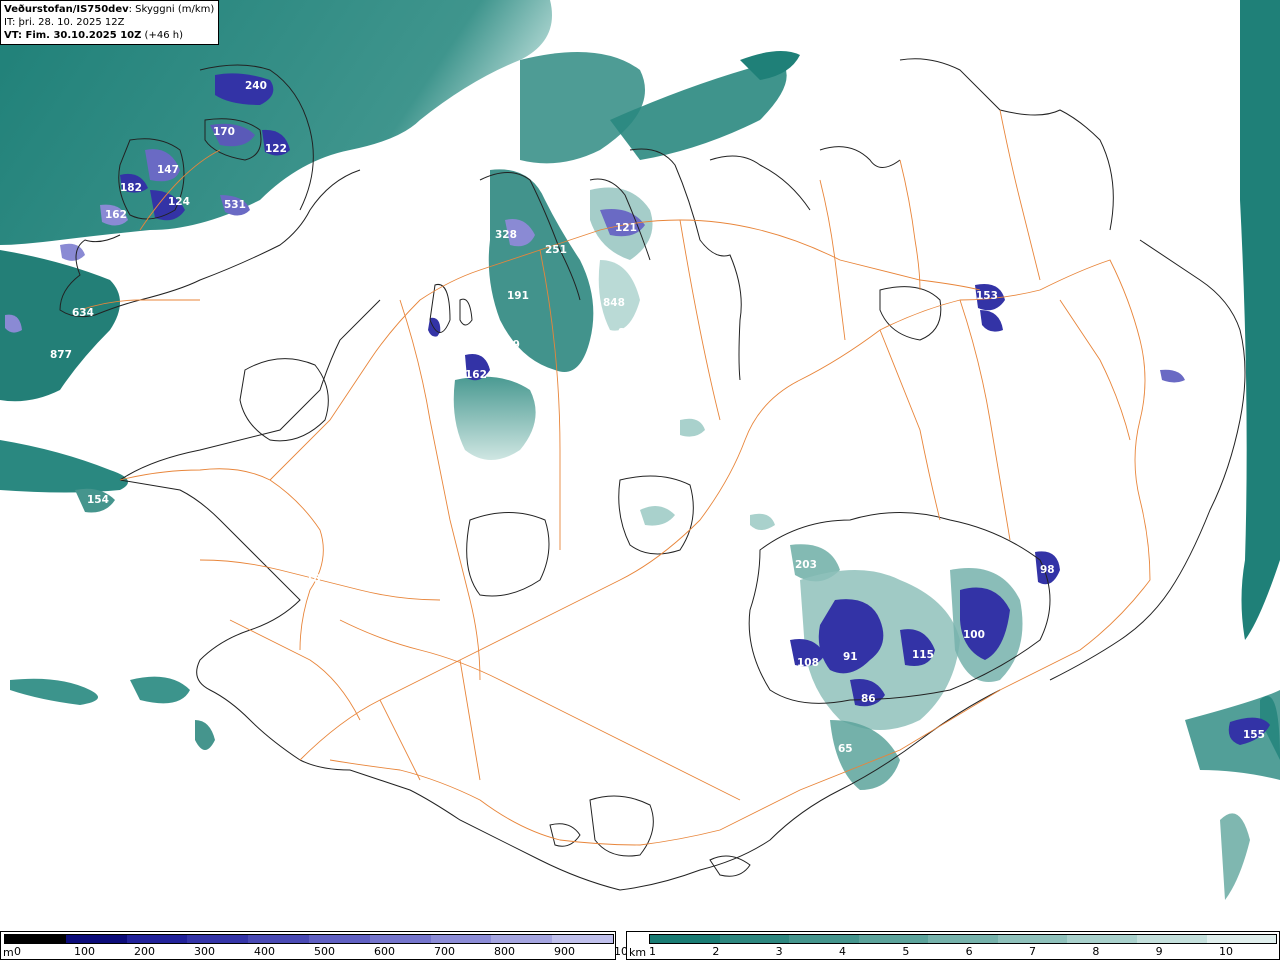 The height and width of the screenshot is (960, 1280). I want to click on value-label: 531, so click(235, 205).